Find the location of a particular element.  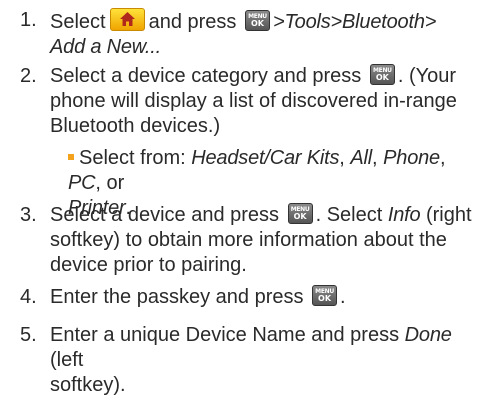

step-4: 4. Enter the passkey and press MENU OK. is located at coordinates (247, 297).